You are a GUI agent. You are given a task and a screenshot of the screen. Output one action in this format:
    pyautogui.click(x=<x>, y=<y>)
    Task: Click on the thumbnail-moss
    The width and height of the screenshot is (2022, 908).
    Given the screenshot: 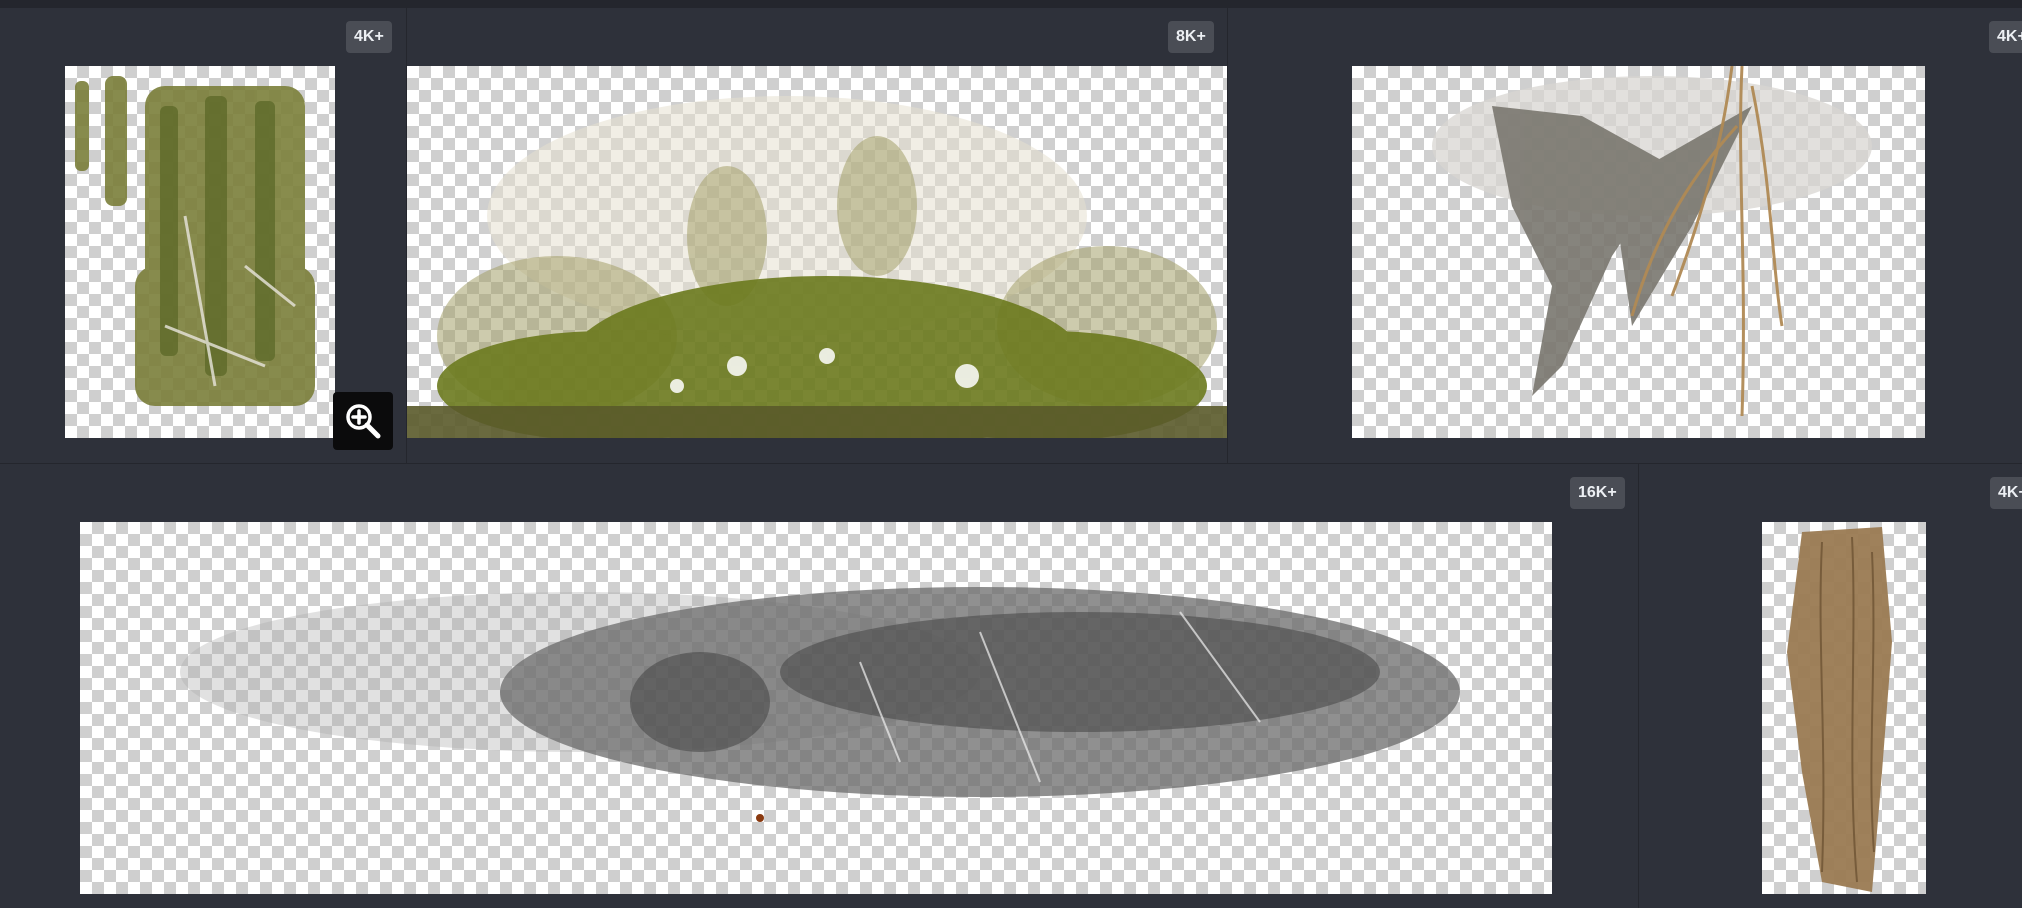 What is the action you would take?
    pyautogui.click(x=200, y=252)
    